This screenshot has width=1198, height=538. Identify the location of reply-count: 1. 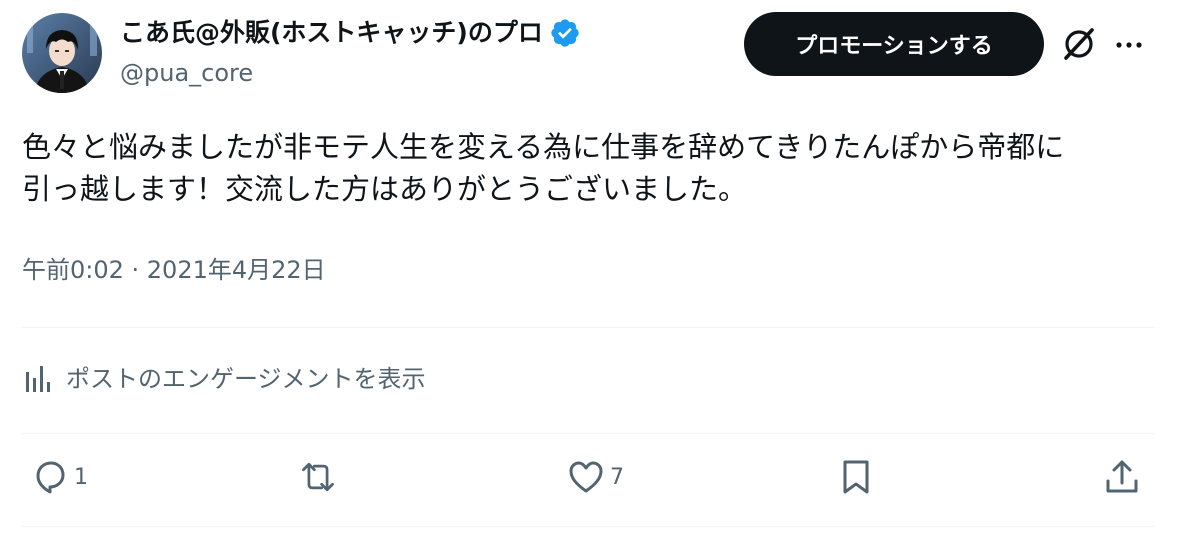
(81, 477).